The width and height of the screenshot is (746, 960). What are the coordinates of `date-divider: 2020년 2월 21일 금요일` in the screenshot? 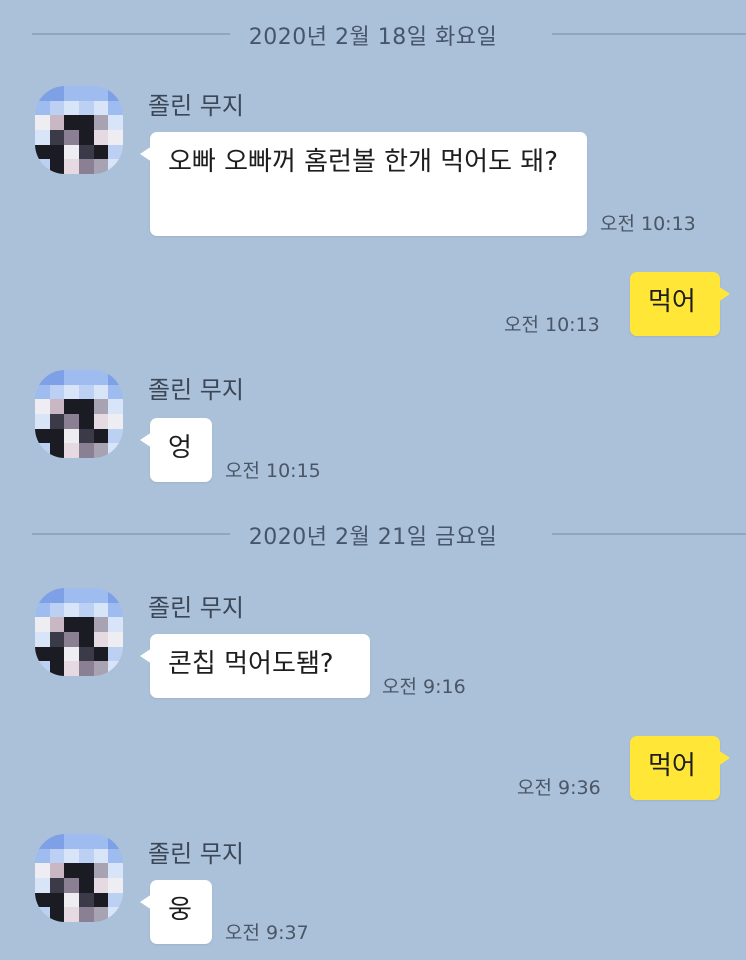 It's located at (373, 534).